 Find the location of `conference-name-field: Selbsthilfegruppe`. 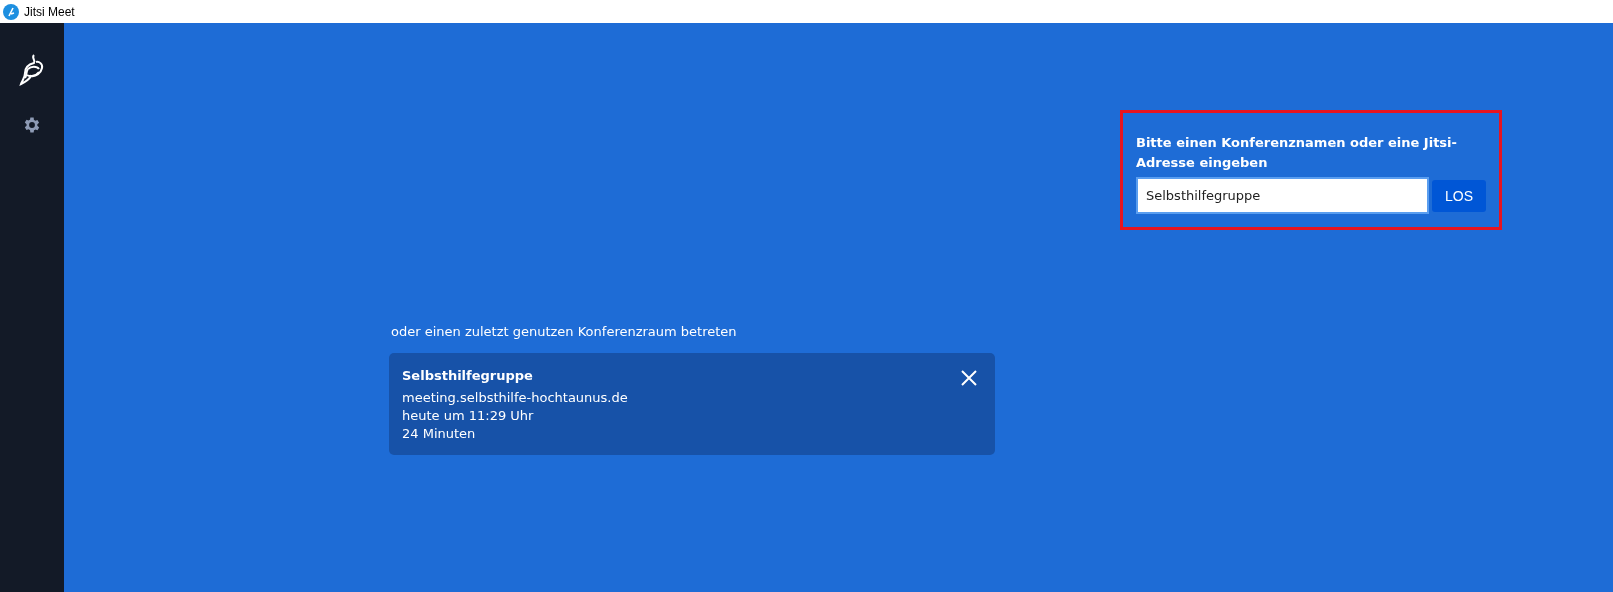

conference-name-field: Selbsthilfegruppe is located at coordinates (1282, 195).